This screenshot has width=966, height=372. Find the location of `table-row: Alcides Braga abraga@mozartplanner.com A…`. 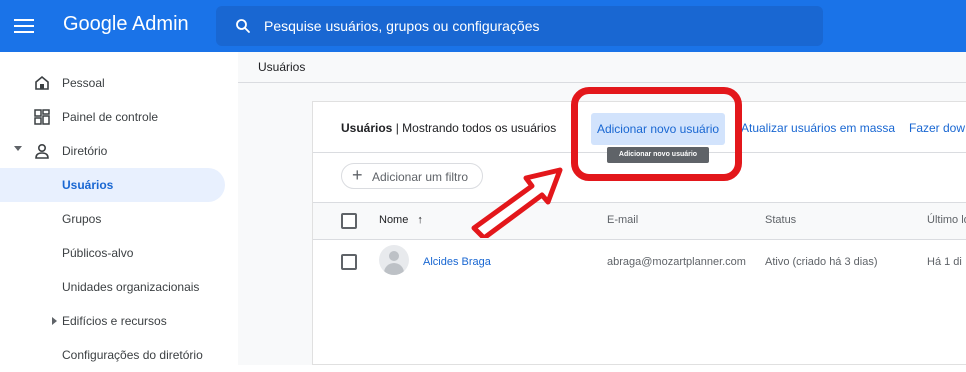

table-row: Alcides Braga abraga@mozartplanner.com A… is located at coordinates (639, 263).